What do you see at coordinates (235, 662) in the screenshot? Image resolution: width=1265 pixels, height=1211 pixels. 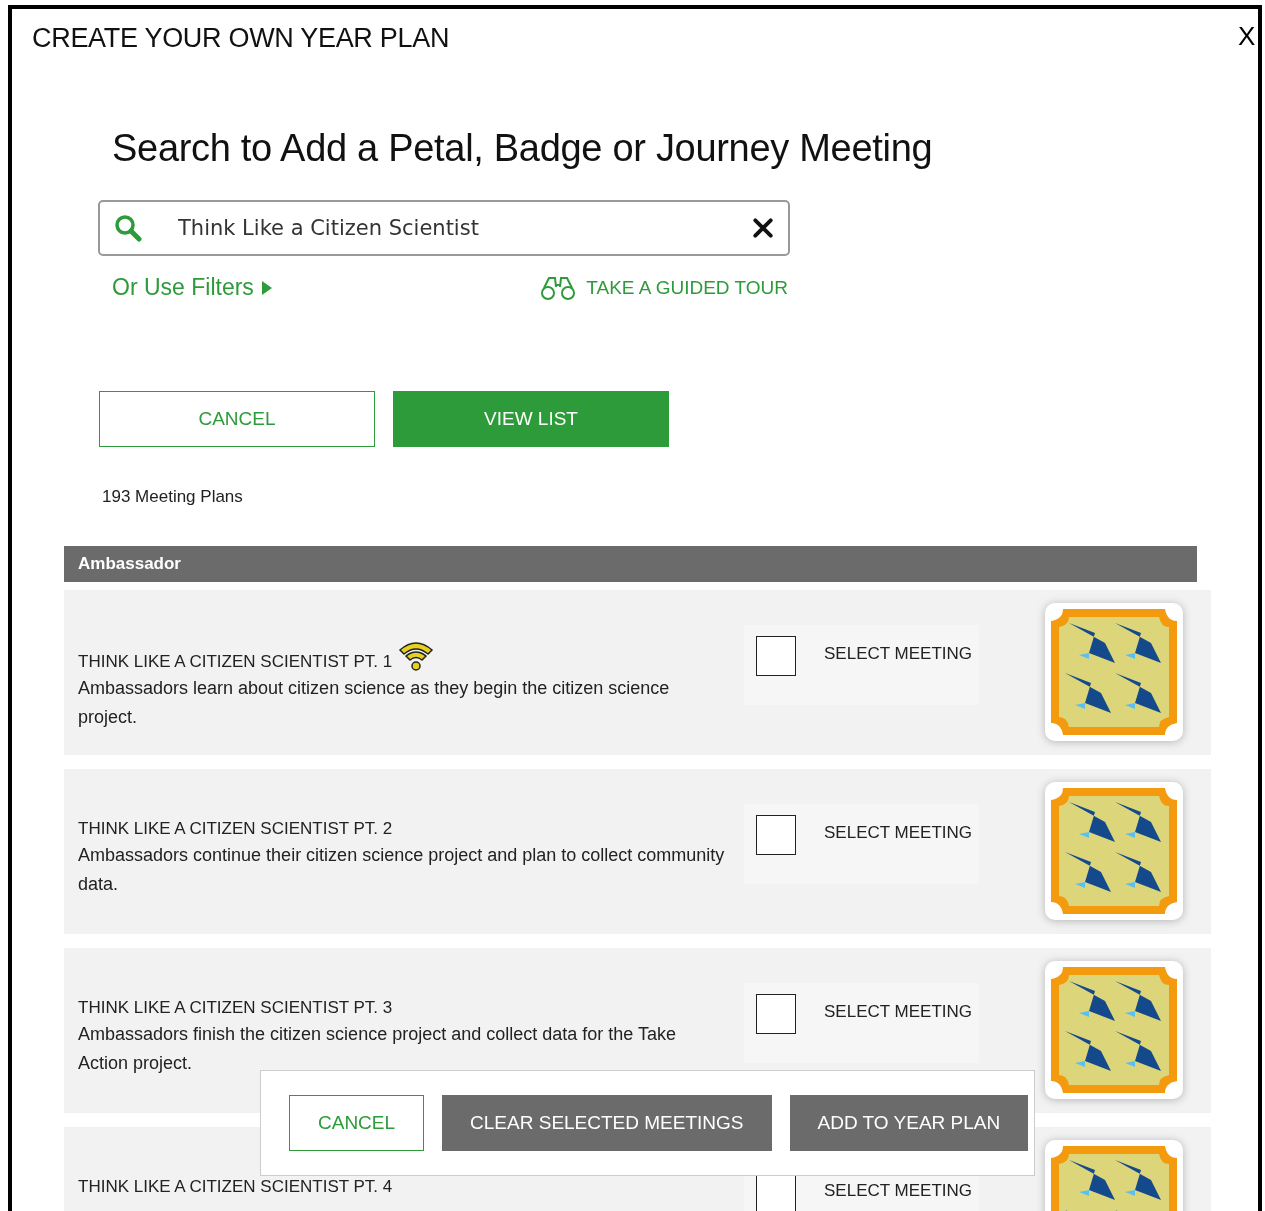 I see `meeting-title: THINK LIKE A CITIZEN SCIENTIST PT. 1` at bounding box center [235, 662].